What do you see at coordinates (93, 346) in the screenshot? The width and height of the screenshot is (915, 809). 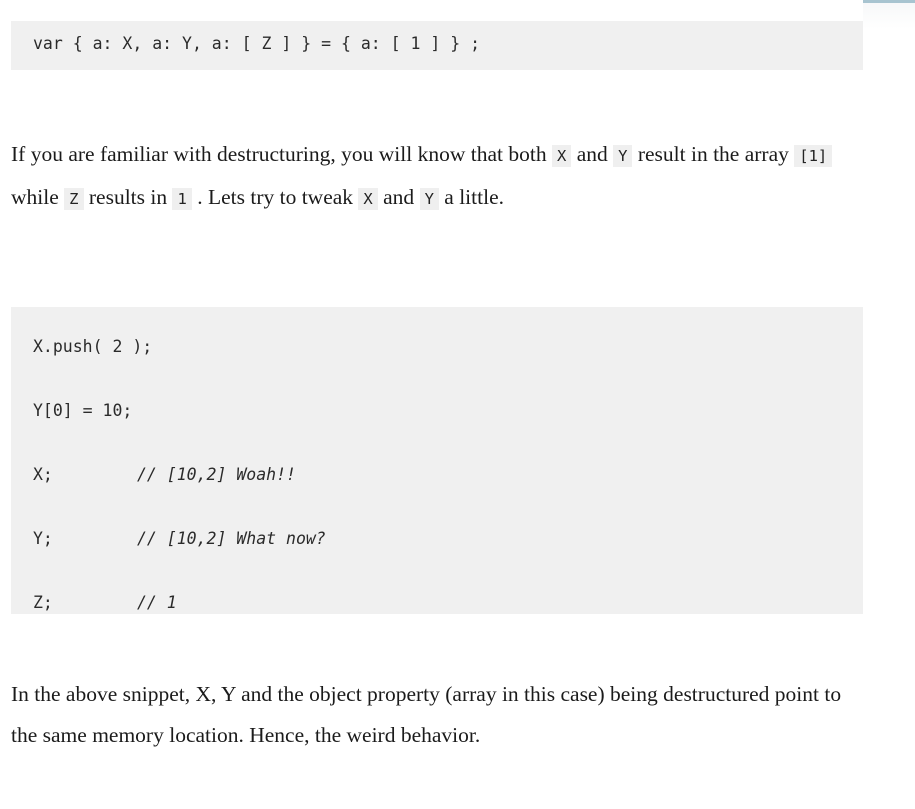 I see `code-statement: X.push( 2 );` at bounding box center [93, 346].